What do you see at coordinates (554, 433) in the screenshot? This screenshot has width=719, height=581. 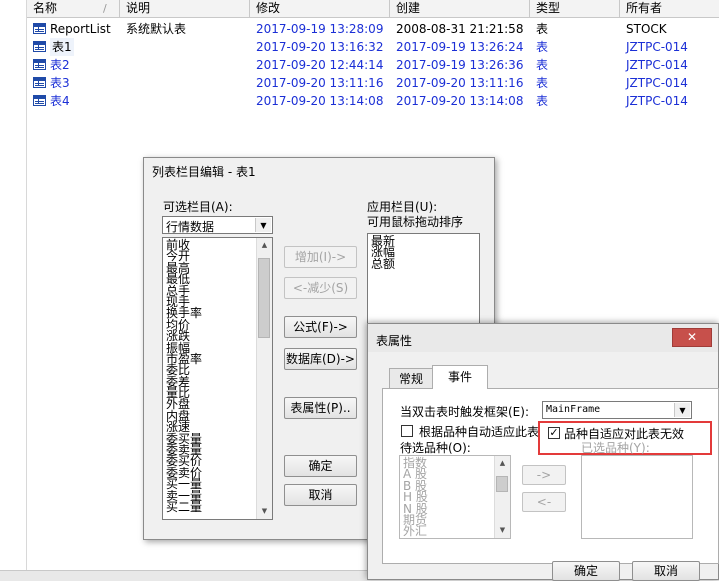 I see `invalid-checkbox: ✓` at bounding box center [554, 433].